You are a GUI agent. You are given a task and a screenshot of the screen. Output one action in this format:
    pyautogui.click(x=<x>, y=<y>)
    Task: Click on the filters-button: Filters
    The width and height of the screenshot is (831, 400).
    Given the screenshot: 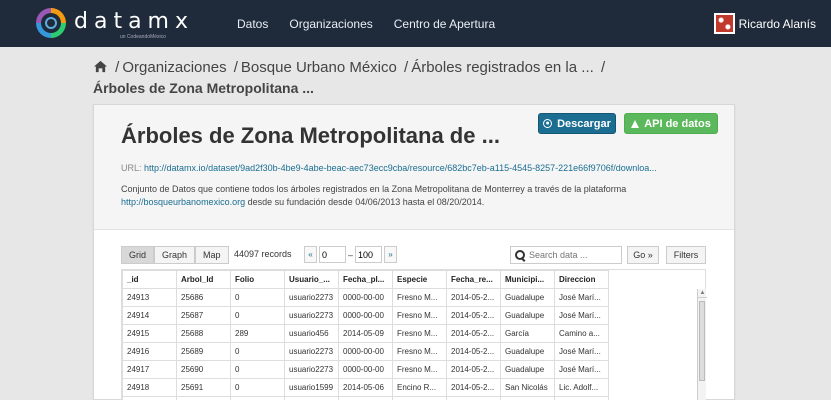 What is the action you would take?
    pyautogui.click(x=686, y=255)
    